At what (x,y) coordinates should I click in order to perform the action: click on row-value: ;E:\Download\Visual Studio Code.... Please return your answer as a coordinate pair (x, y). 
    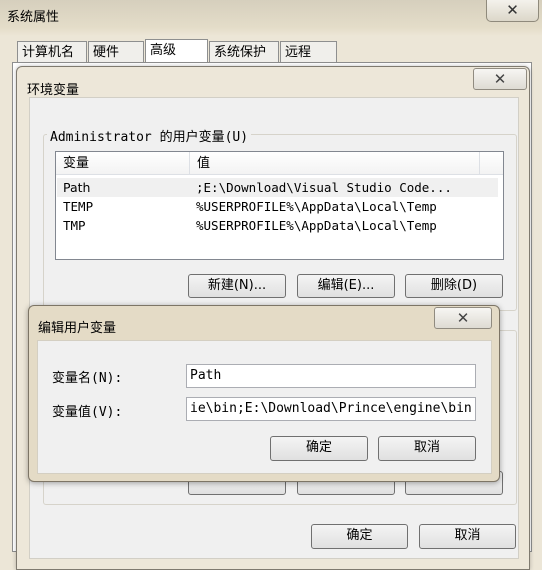
    Looking at the image, I should click on (324, 187).